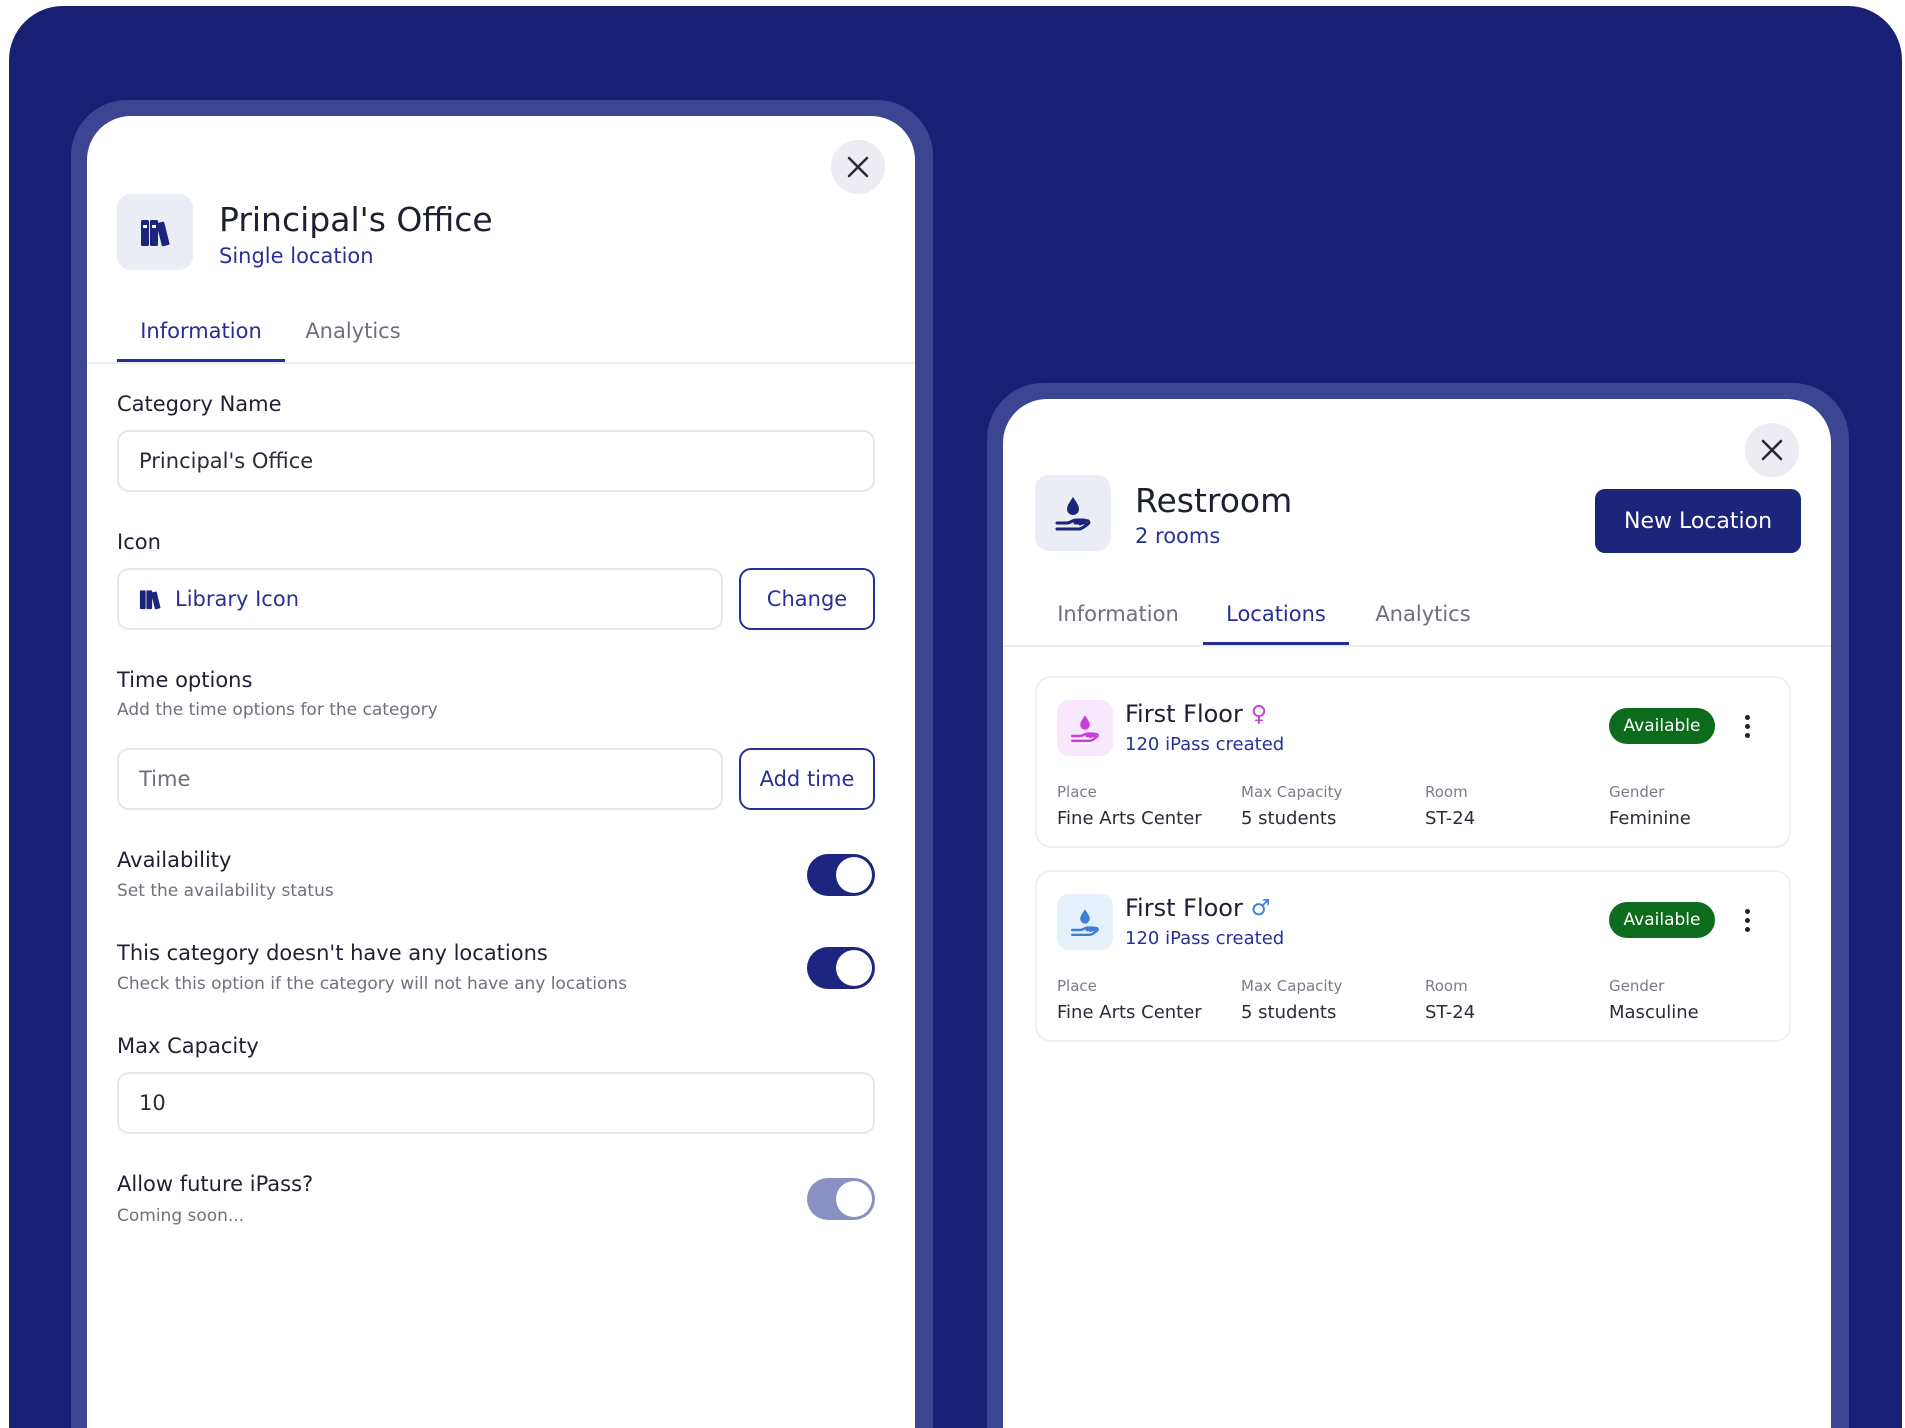 The image size is (1905, 1428). I want to click on no-locations-toggle, so click(841, 968).